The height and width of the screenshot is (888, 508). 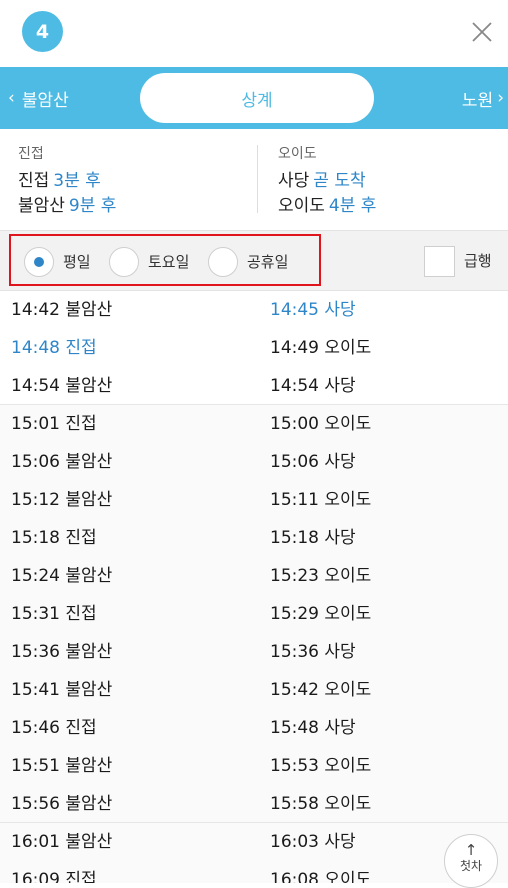 I want to click on direction-label: 오이도, so click(x=297, y=154).